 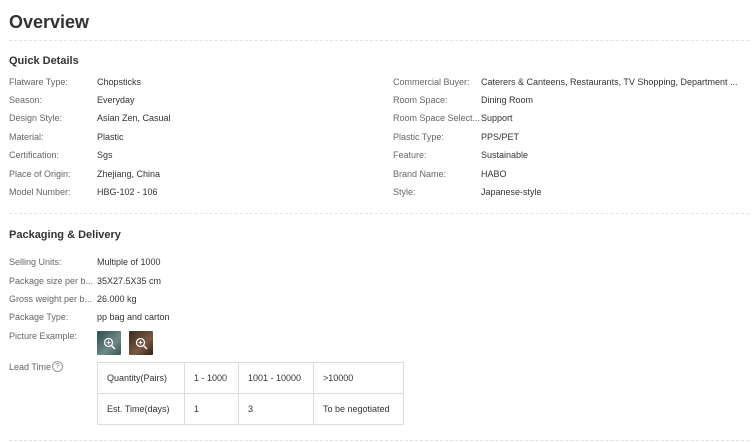 I want to click on detail-value: Japanese-style, so click(x=511, y=192).